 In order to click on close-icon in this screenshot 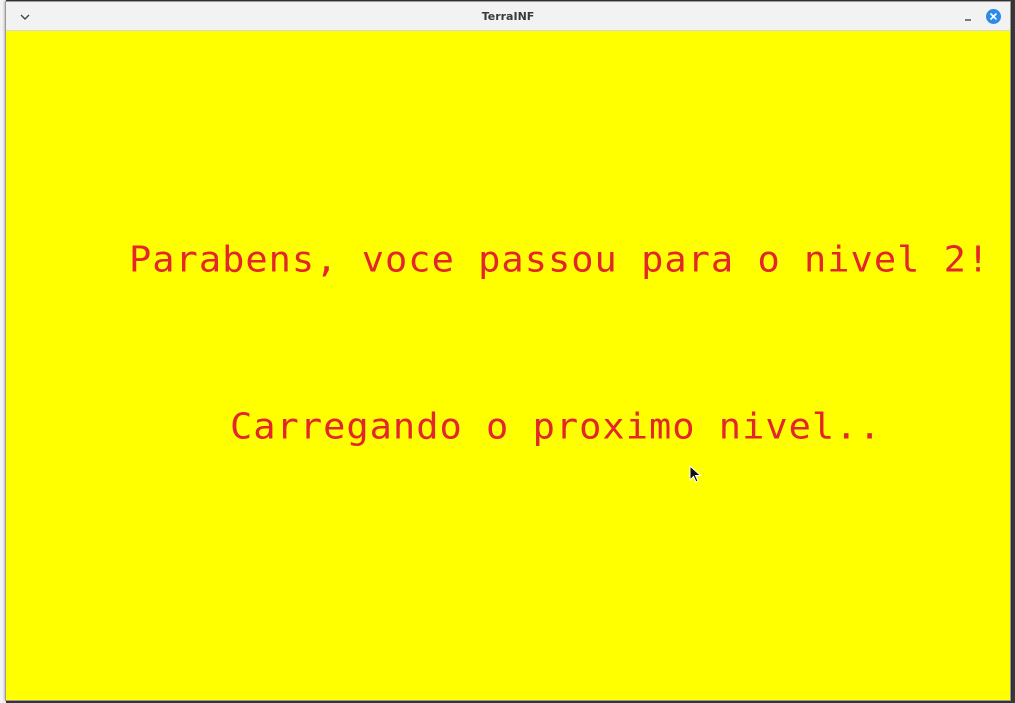, I will do `click(993, 16)`.